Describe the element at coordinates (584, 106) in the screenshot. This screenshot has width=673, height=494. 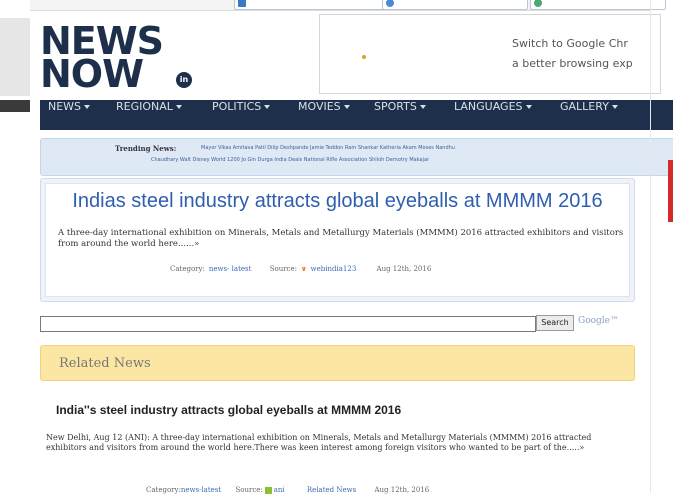
I see `nav-label: GALLERY` at that location.